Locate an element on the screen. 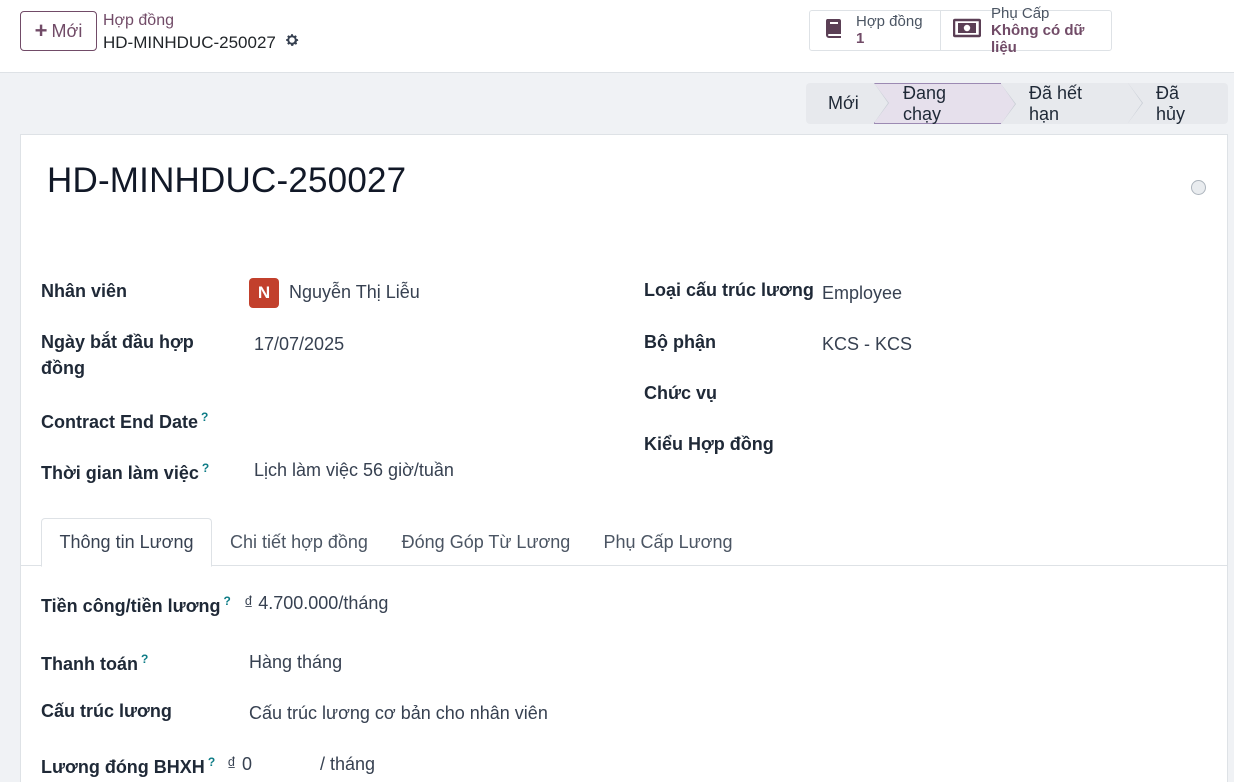 This screenshot has height=782, width=1234. structure-type-label: Loại cấu trúc lương is located at coordinates (729, 290).